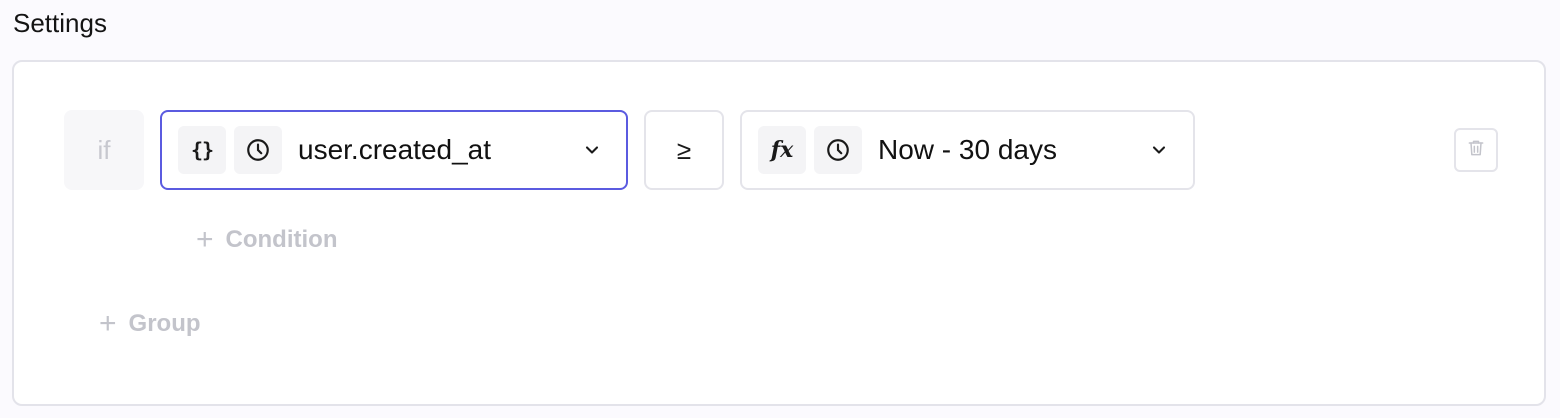 The image size is (1560, 418). What do you see at coordinates (202, 150) in the screenshot?
I see `braces-icon: {}` at bounding box center [202, 150].